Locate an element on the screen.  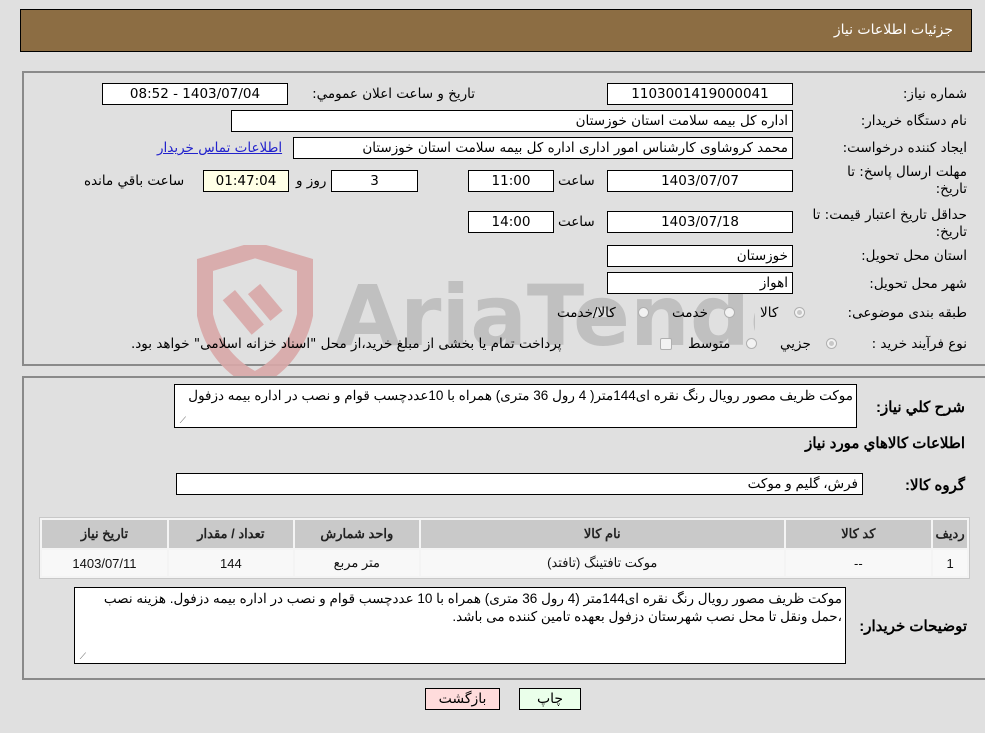
cell-quantity: 144 is located at coordinates (230, 563).